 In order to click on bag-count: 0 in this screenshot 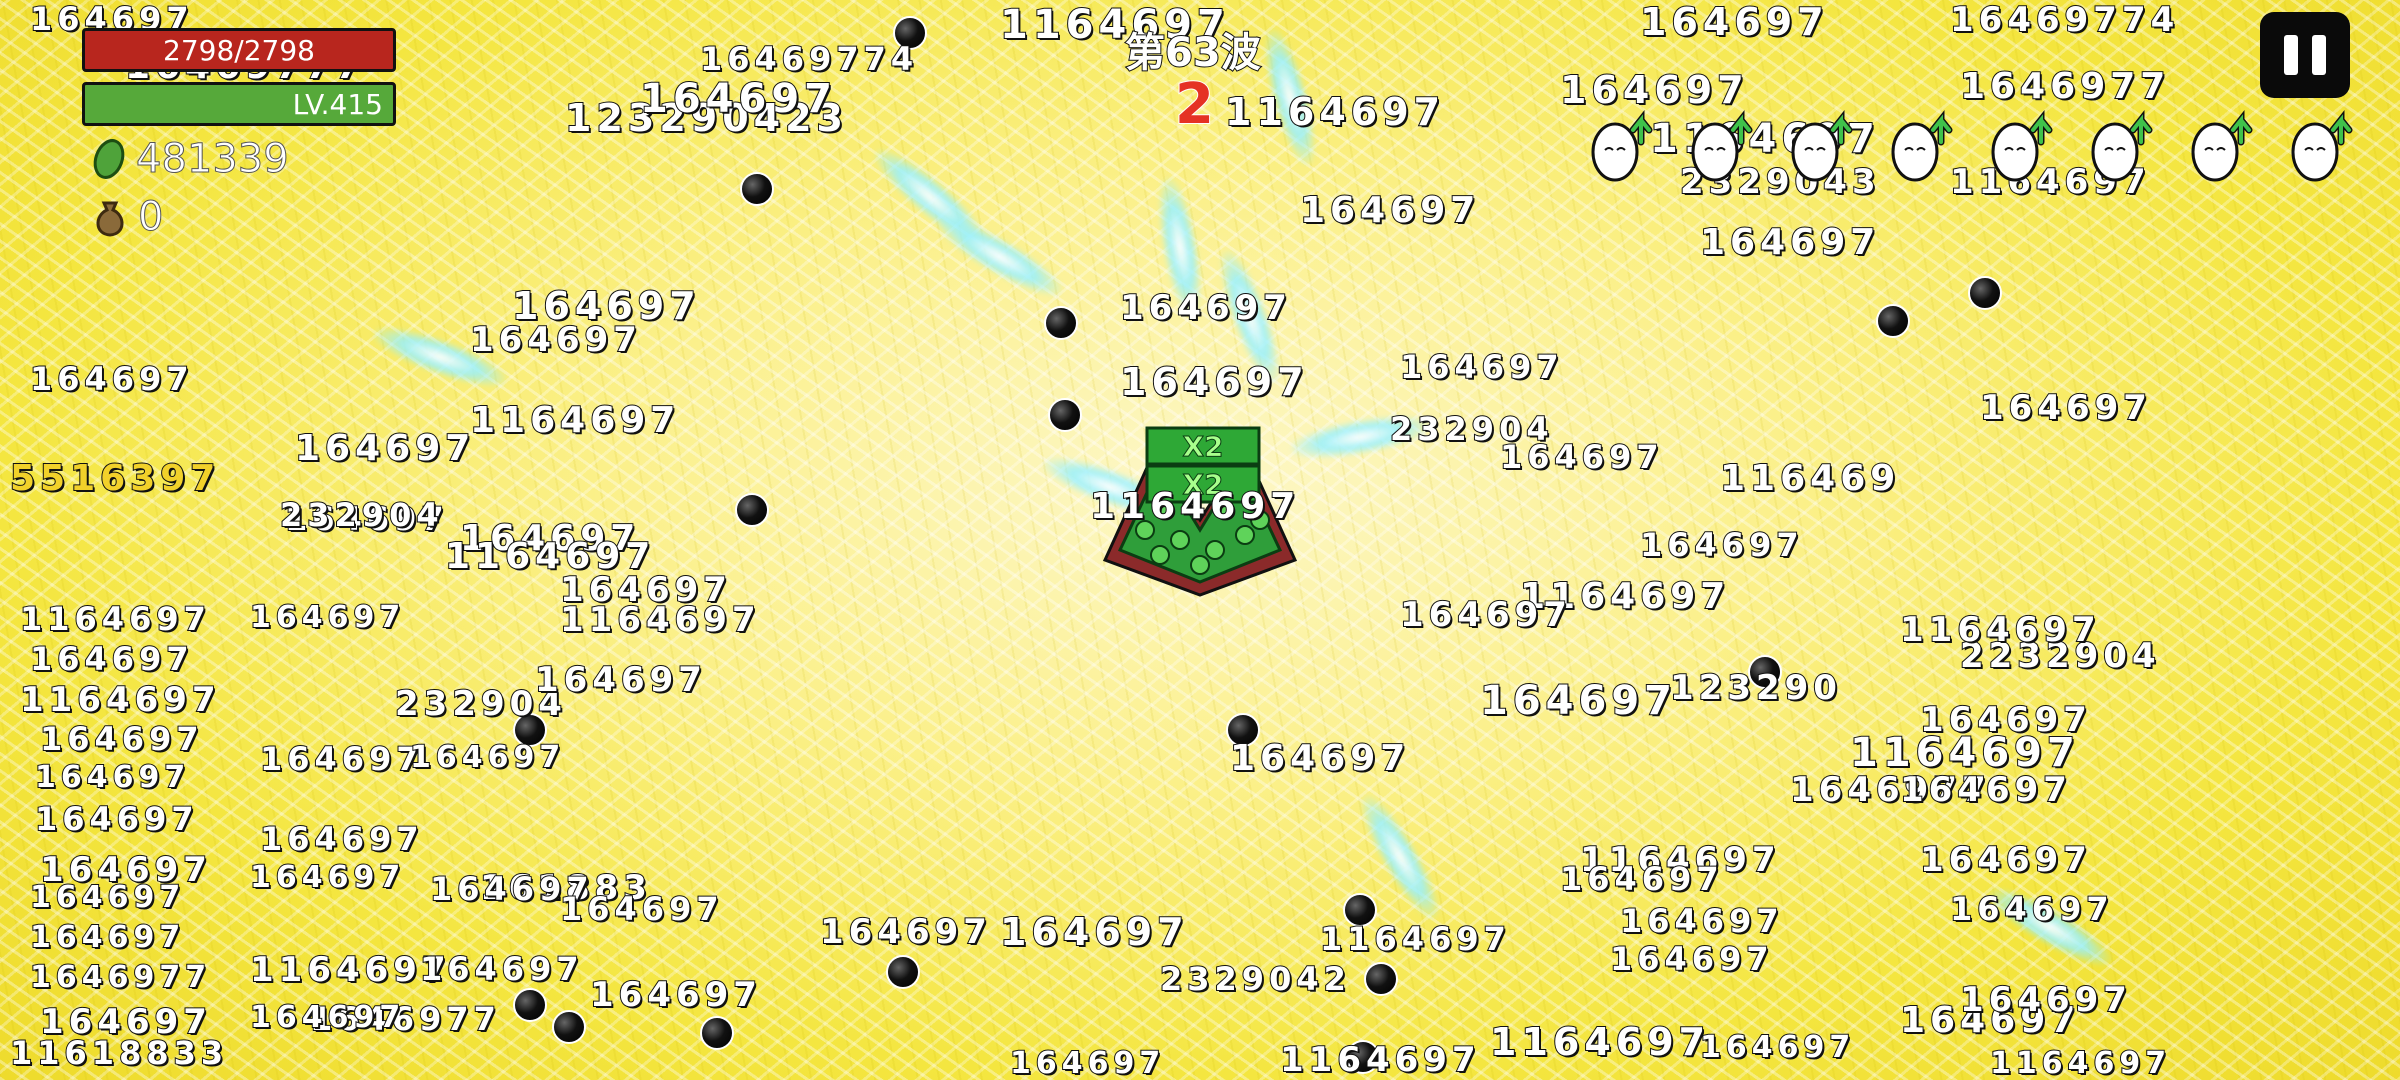, I will do `click(150, 217)`.